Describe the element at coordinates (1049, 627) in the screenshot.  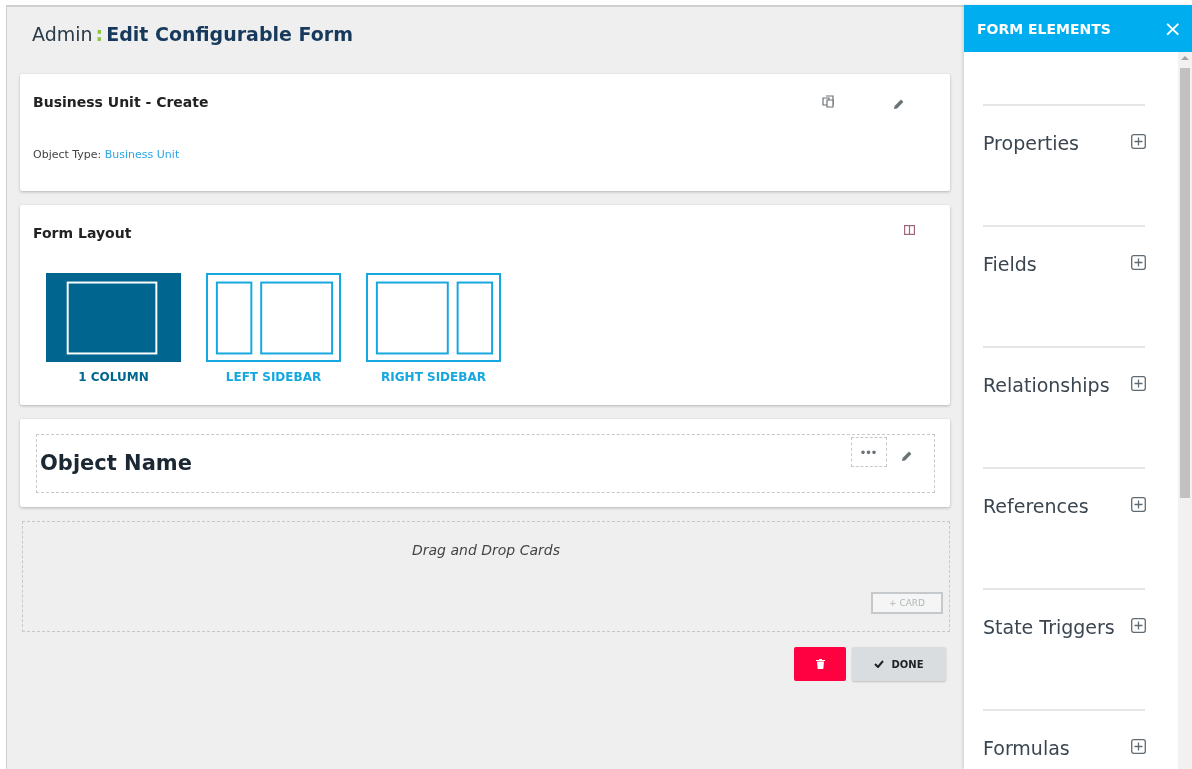
I see `section-label: State Triggers` at that location.